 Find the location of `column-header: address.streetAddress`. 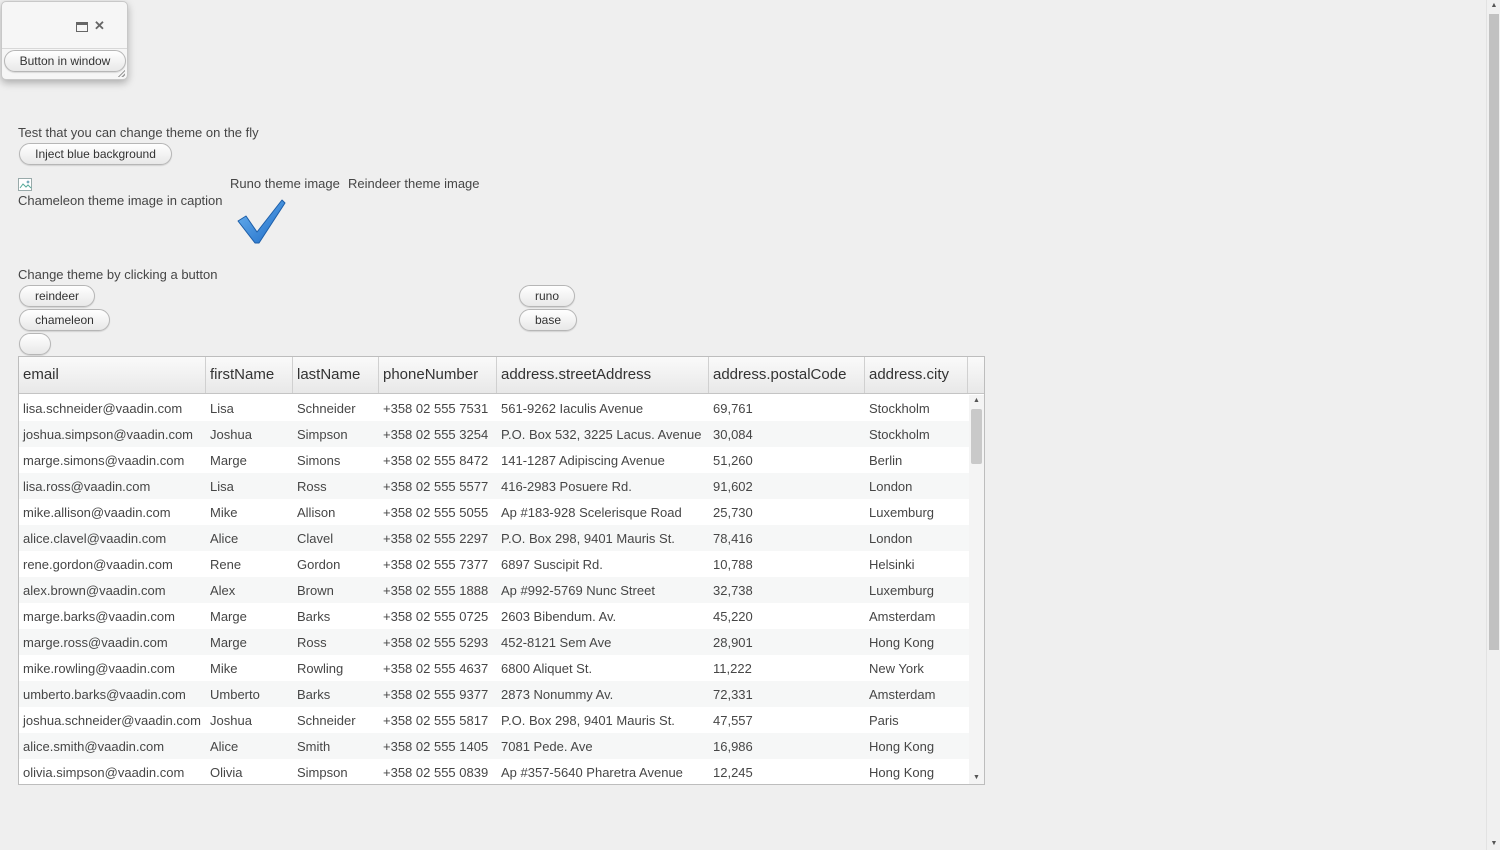

column-header: address.streetAddress is located at coordinates (603, 375).